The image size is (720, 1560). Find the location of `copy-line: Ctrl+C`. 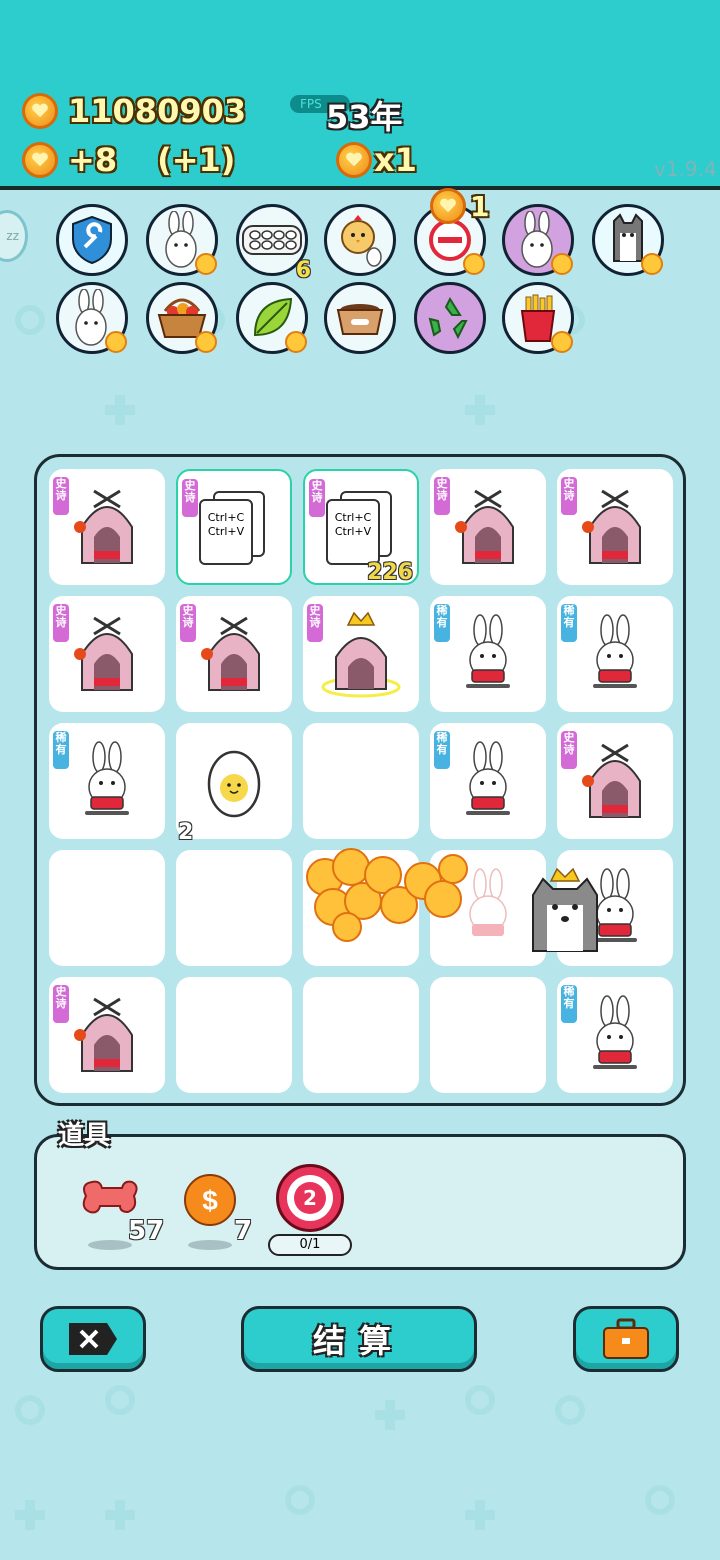

copy-line: Ctrl+C is located at coordinates (353, 517).